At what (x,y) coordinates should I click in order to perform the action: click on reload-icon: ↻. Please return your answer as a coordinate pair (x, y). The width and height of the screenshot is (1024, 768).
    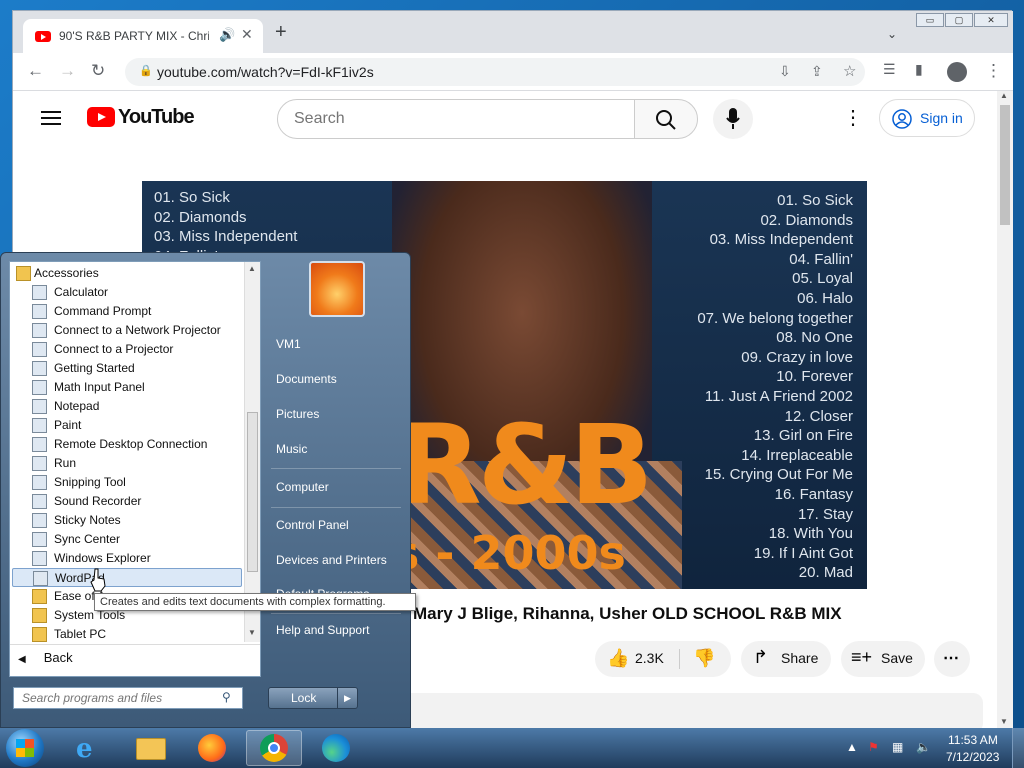
    Looking at the image, I should click on (98, 71).